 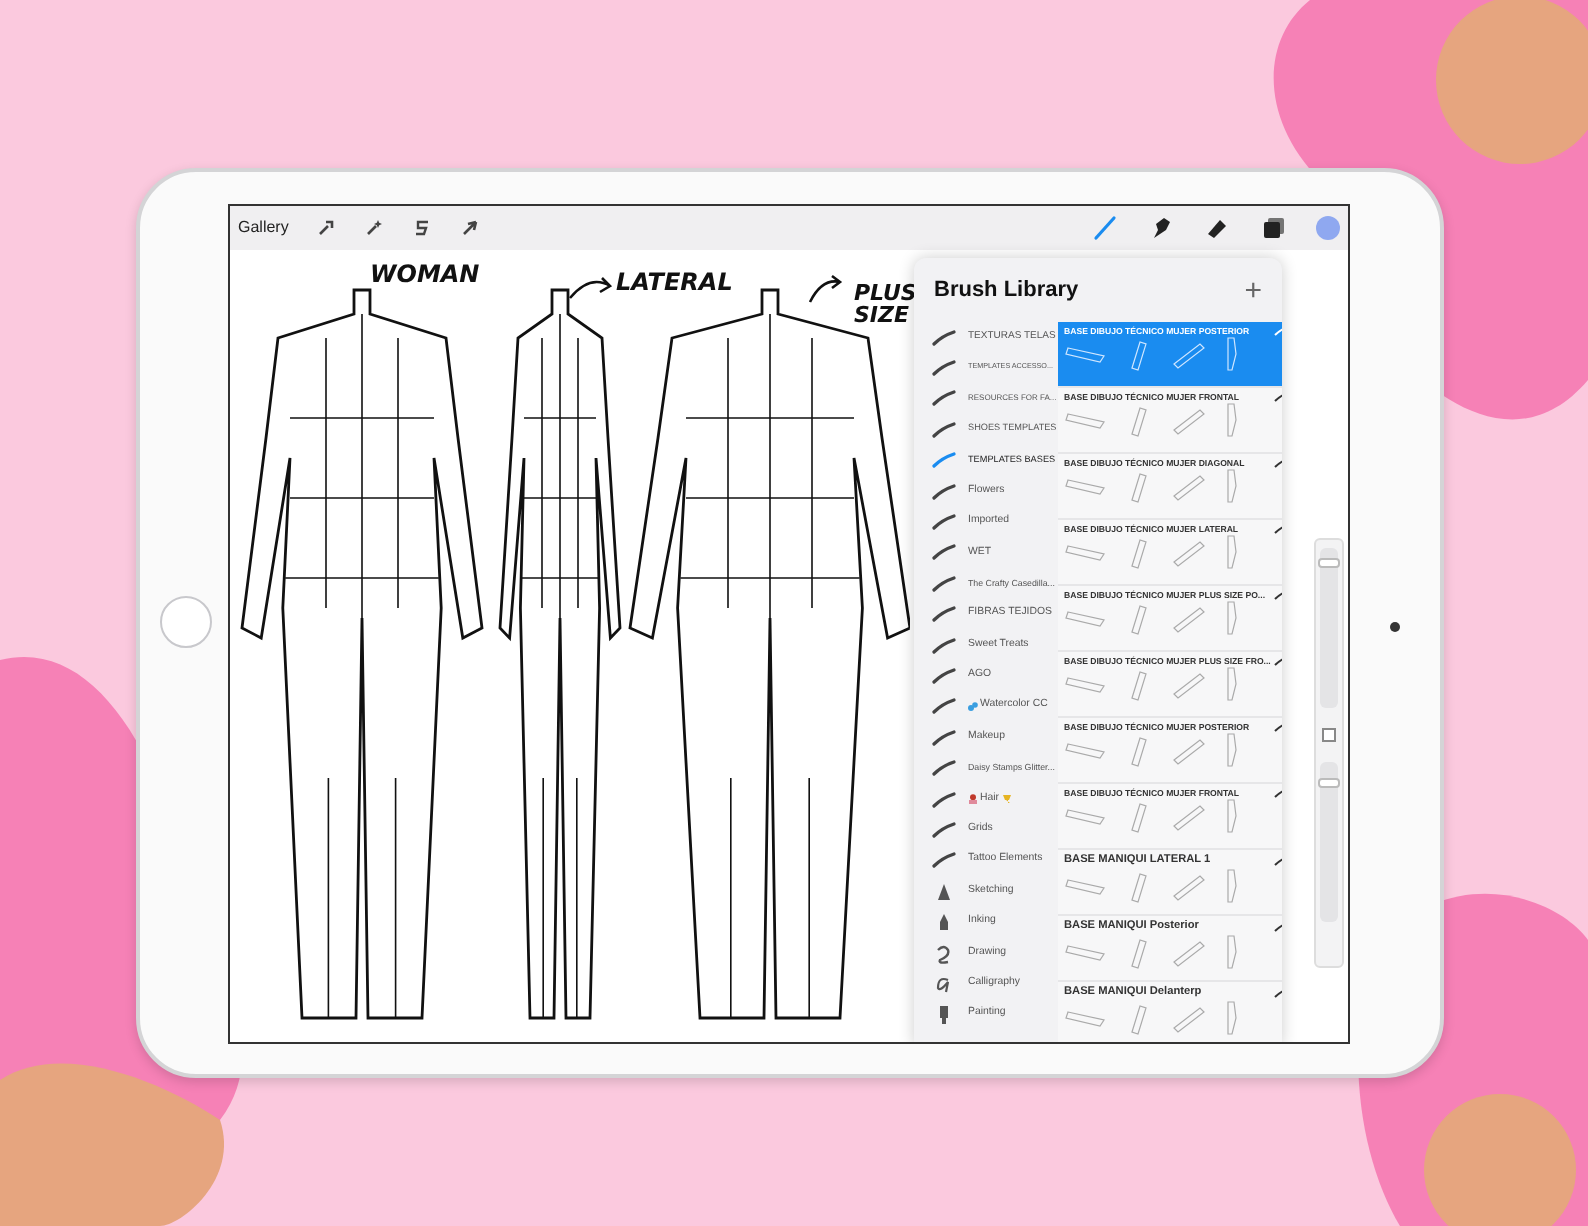 I want to click on droplets-icon, so click(x=973, y=706).